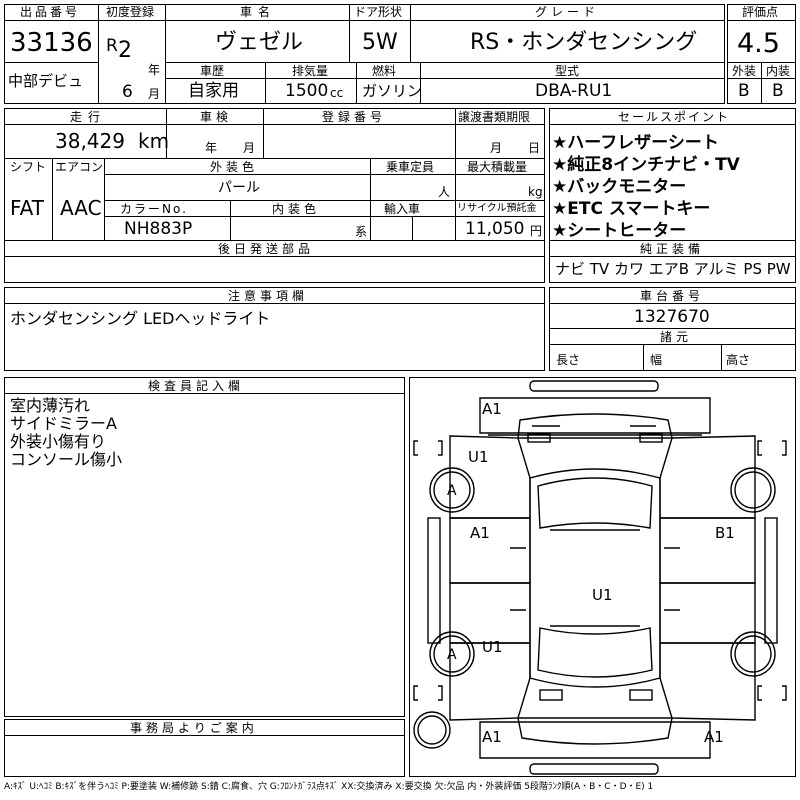  What do you see at coordinates (744, 91) in the screenshot?
I see `exterior-grade: B` at bounding box center [744, 91].